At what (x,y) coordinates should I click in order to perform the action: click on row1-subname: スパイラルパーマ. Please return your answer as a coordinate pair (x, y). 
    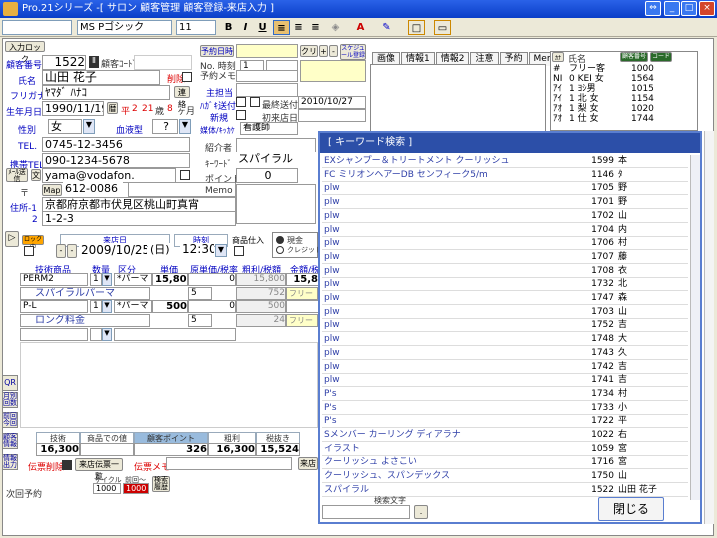
    Looking at the image, I should click on (85, 293).